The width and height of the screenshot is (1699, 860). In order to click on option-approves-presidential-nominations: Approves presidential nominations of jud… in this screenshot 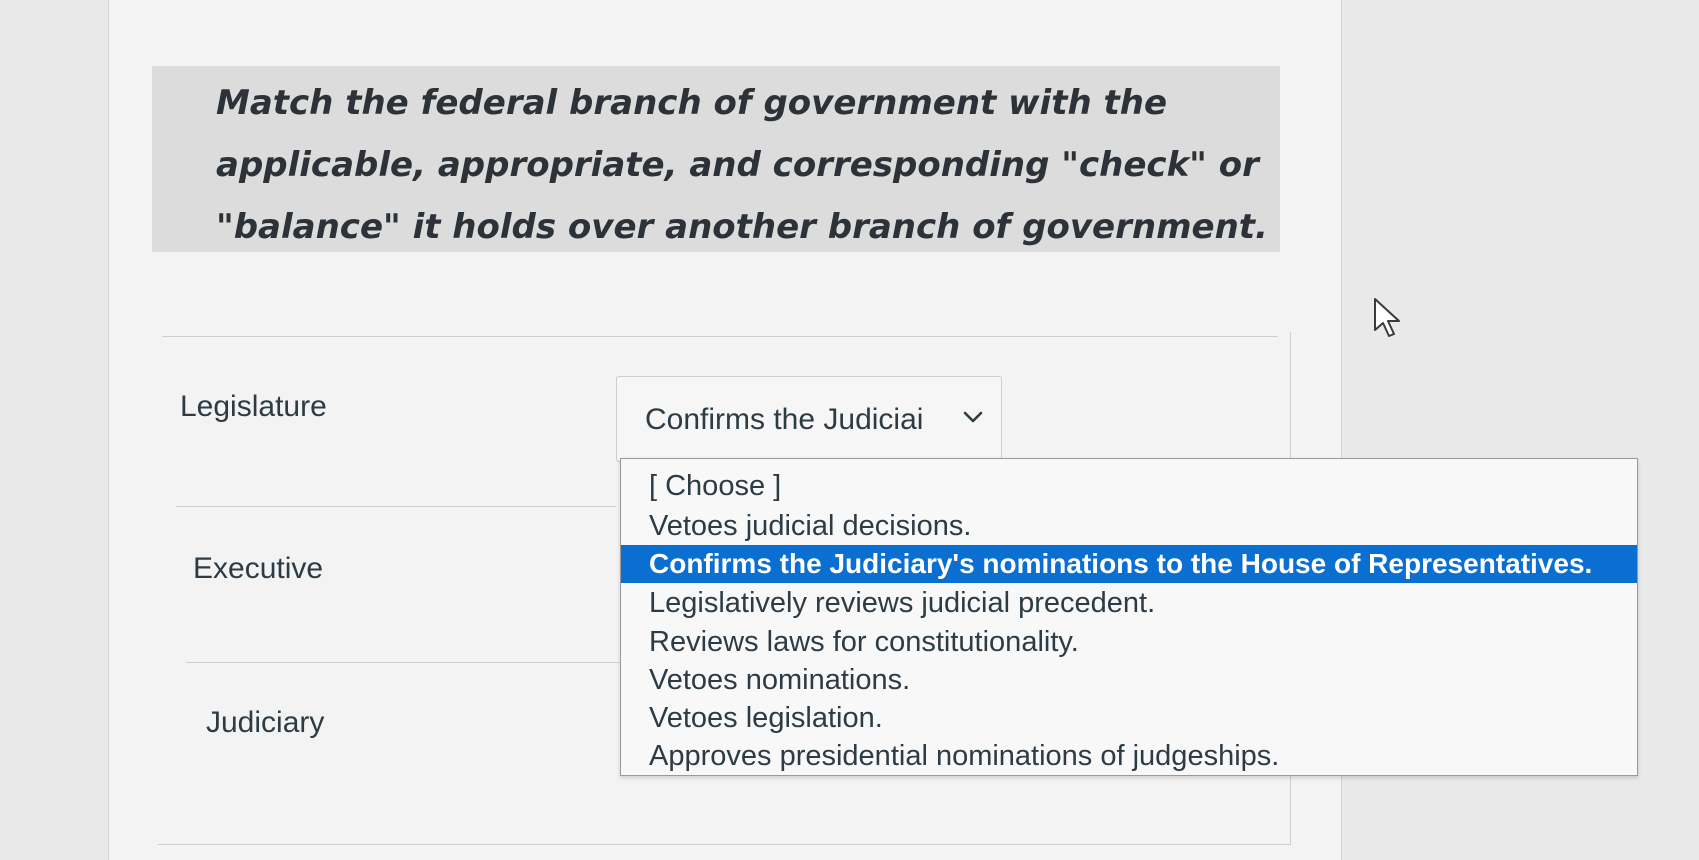, I will do `click(1129, 756)`.